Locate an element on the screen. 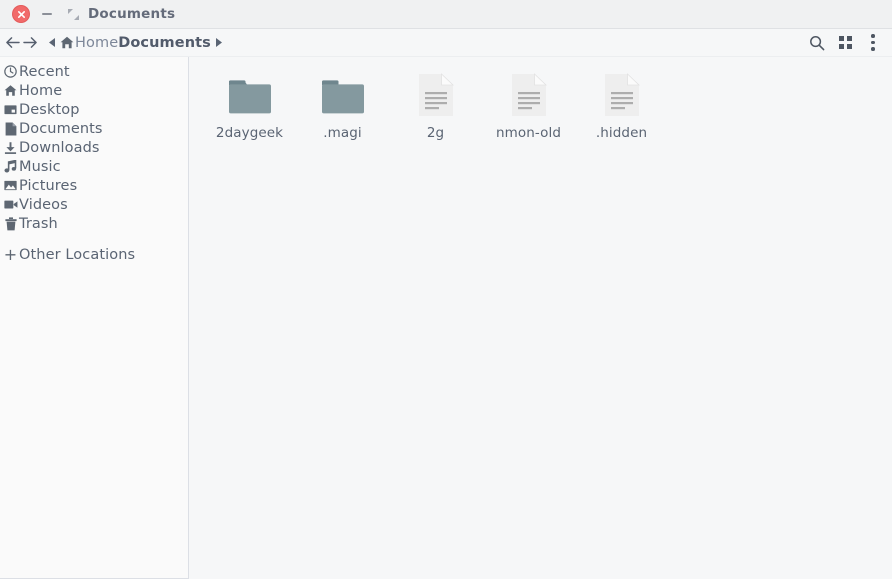  grid-view-icon is located at coordinates (845, 42).